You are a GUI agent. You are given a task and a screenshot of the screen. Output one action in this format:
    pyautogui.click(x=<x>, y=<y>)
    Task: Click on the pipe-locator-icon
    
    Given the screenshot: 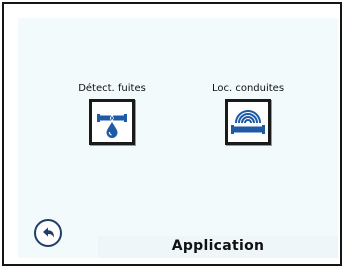 What is the action you would take?
    pyautogui.click(x=248, y=122)
    